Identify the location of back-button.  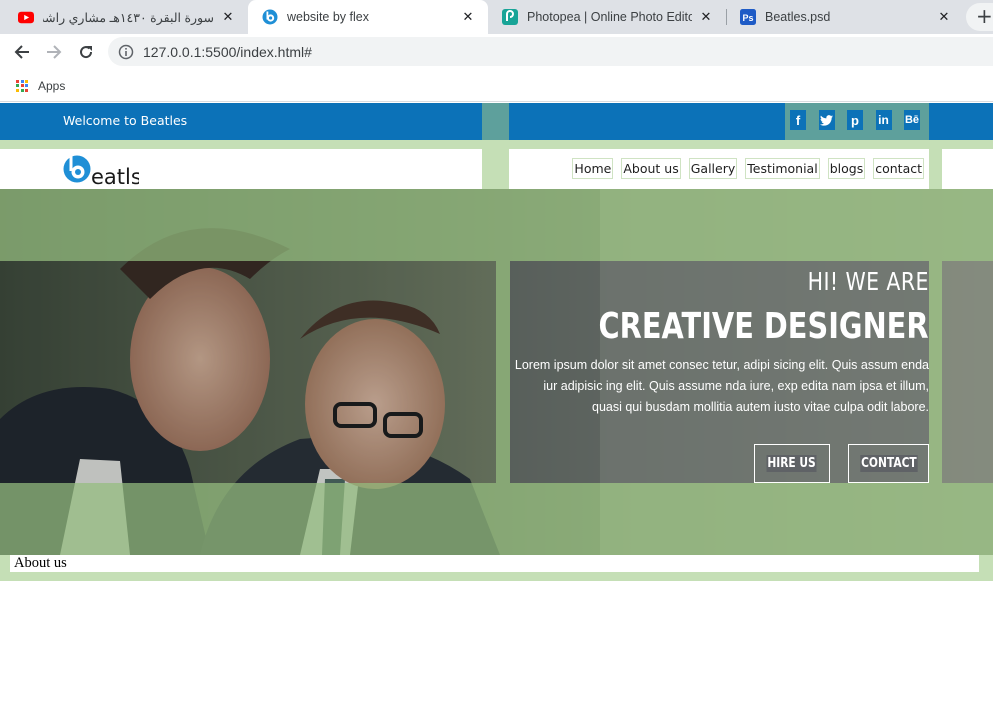
(22, 52).